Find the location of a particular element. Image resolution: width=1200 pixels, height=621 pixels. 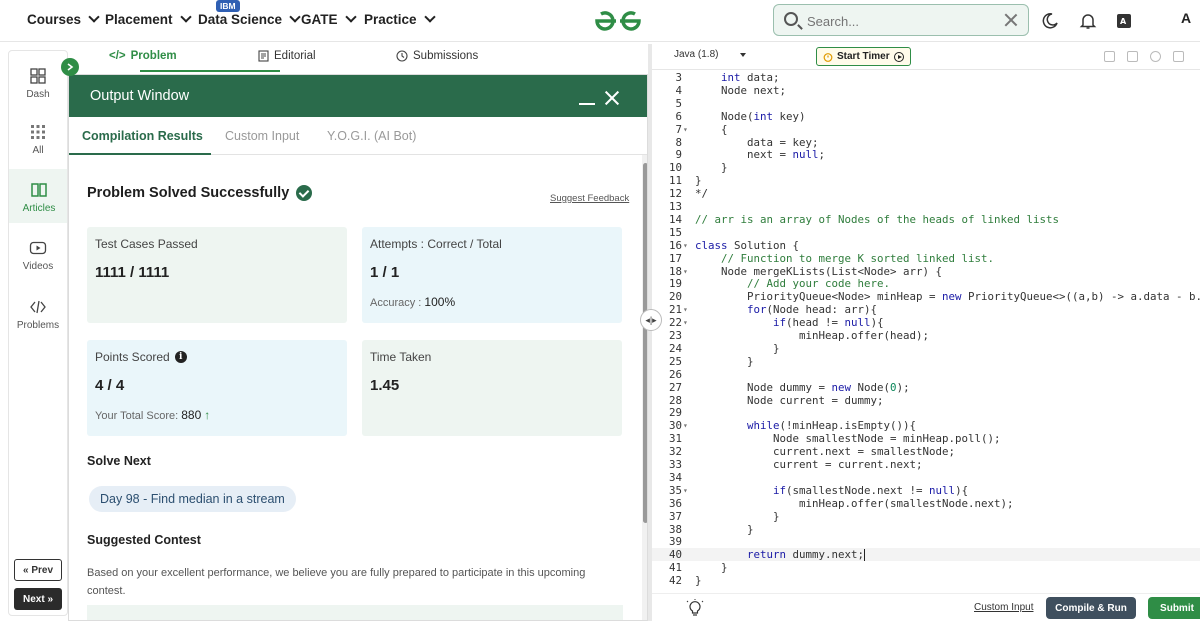

code-line: 22 ▾ if(head != null){ is located at coordinates (926, 322).